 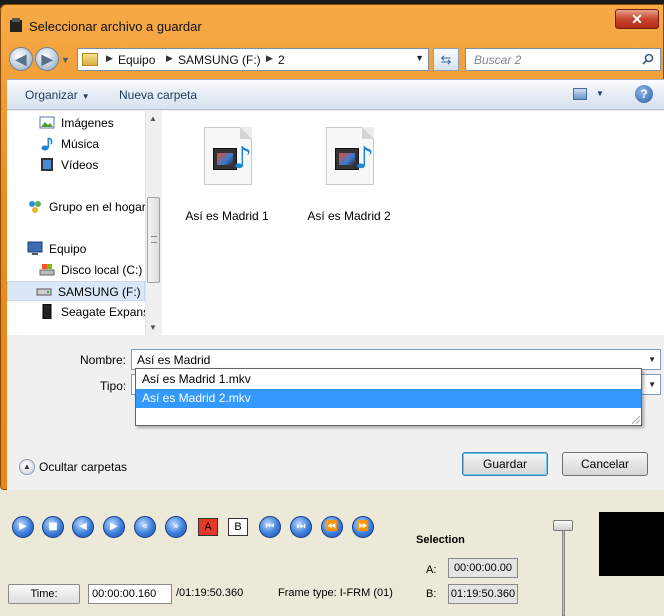 What do you see at coordinates (47, 311) in the screenshot?
I see `external-drive-icon` at bounding box center [47, 311].